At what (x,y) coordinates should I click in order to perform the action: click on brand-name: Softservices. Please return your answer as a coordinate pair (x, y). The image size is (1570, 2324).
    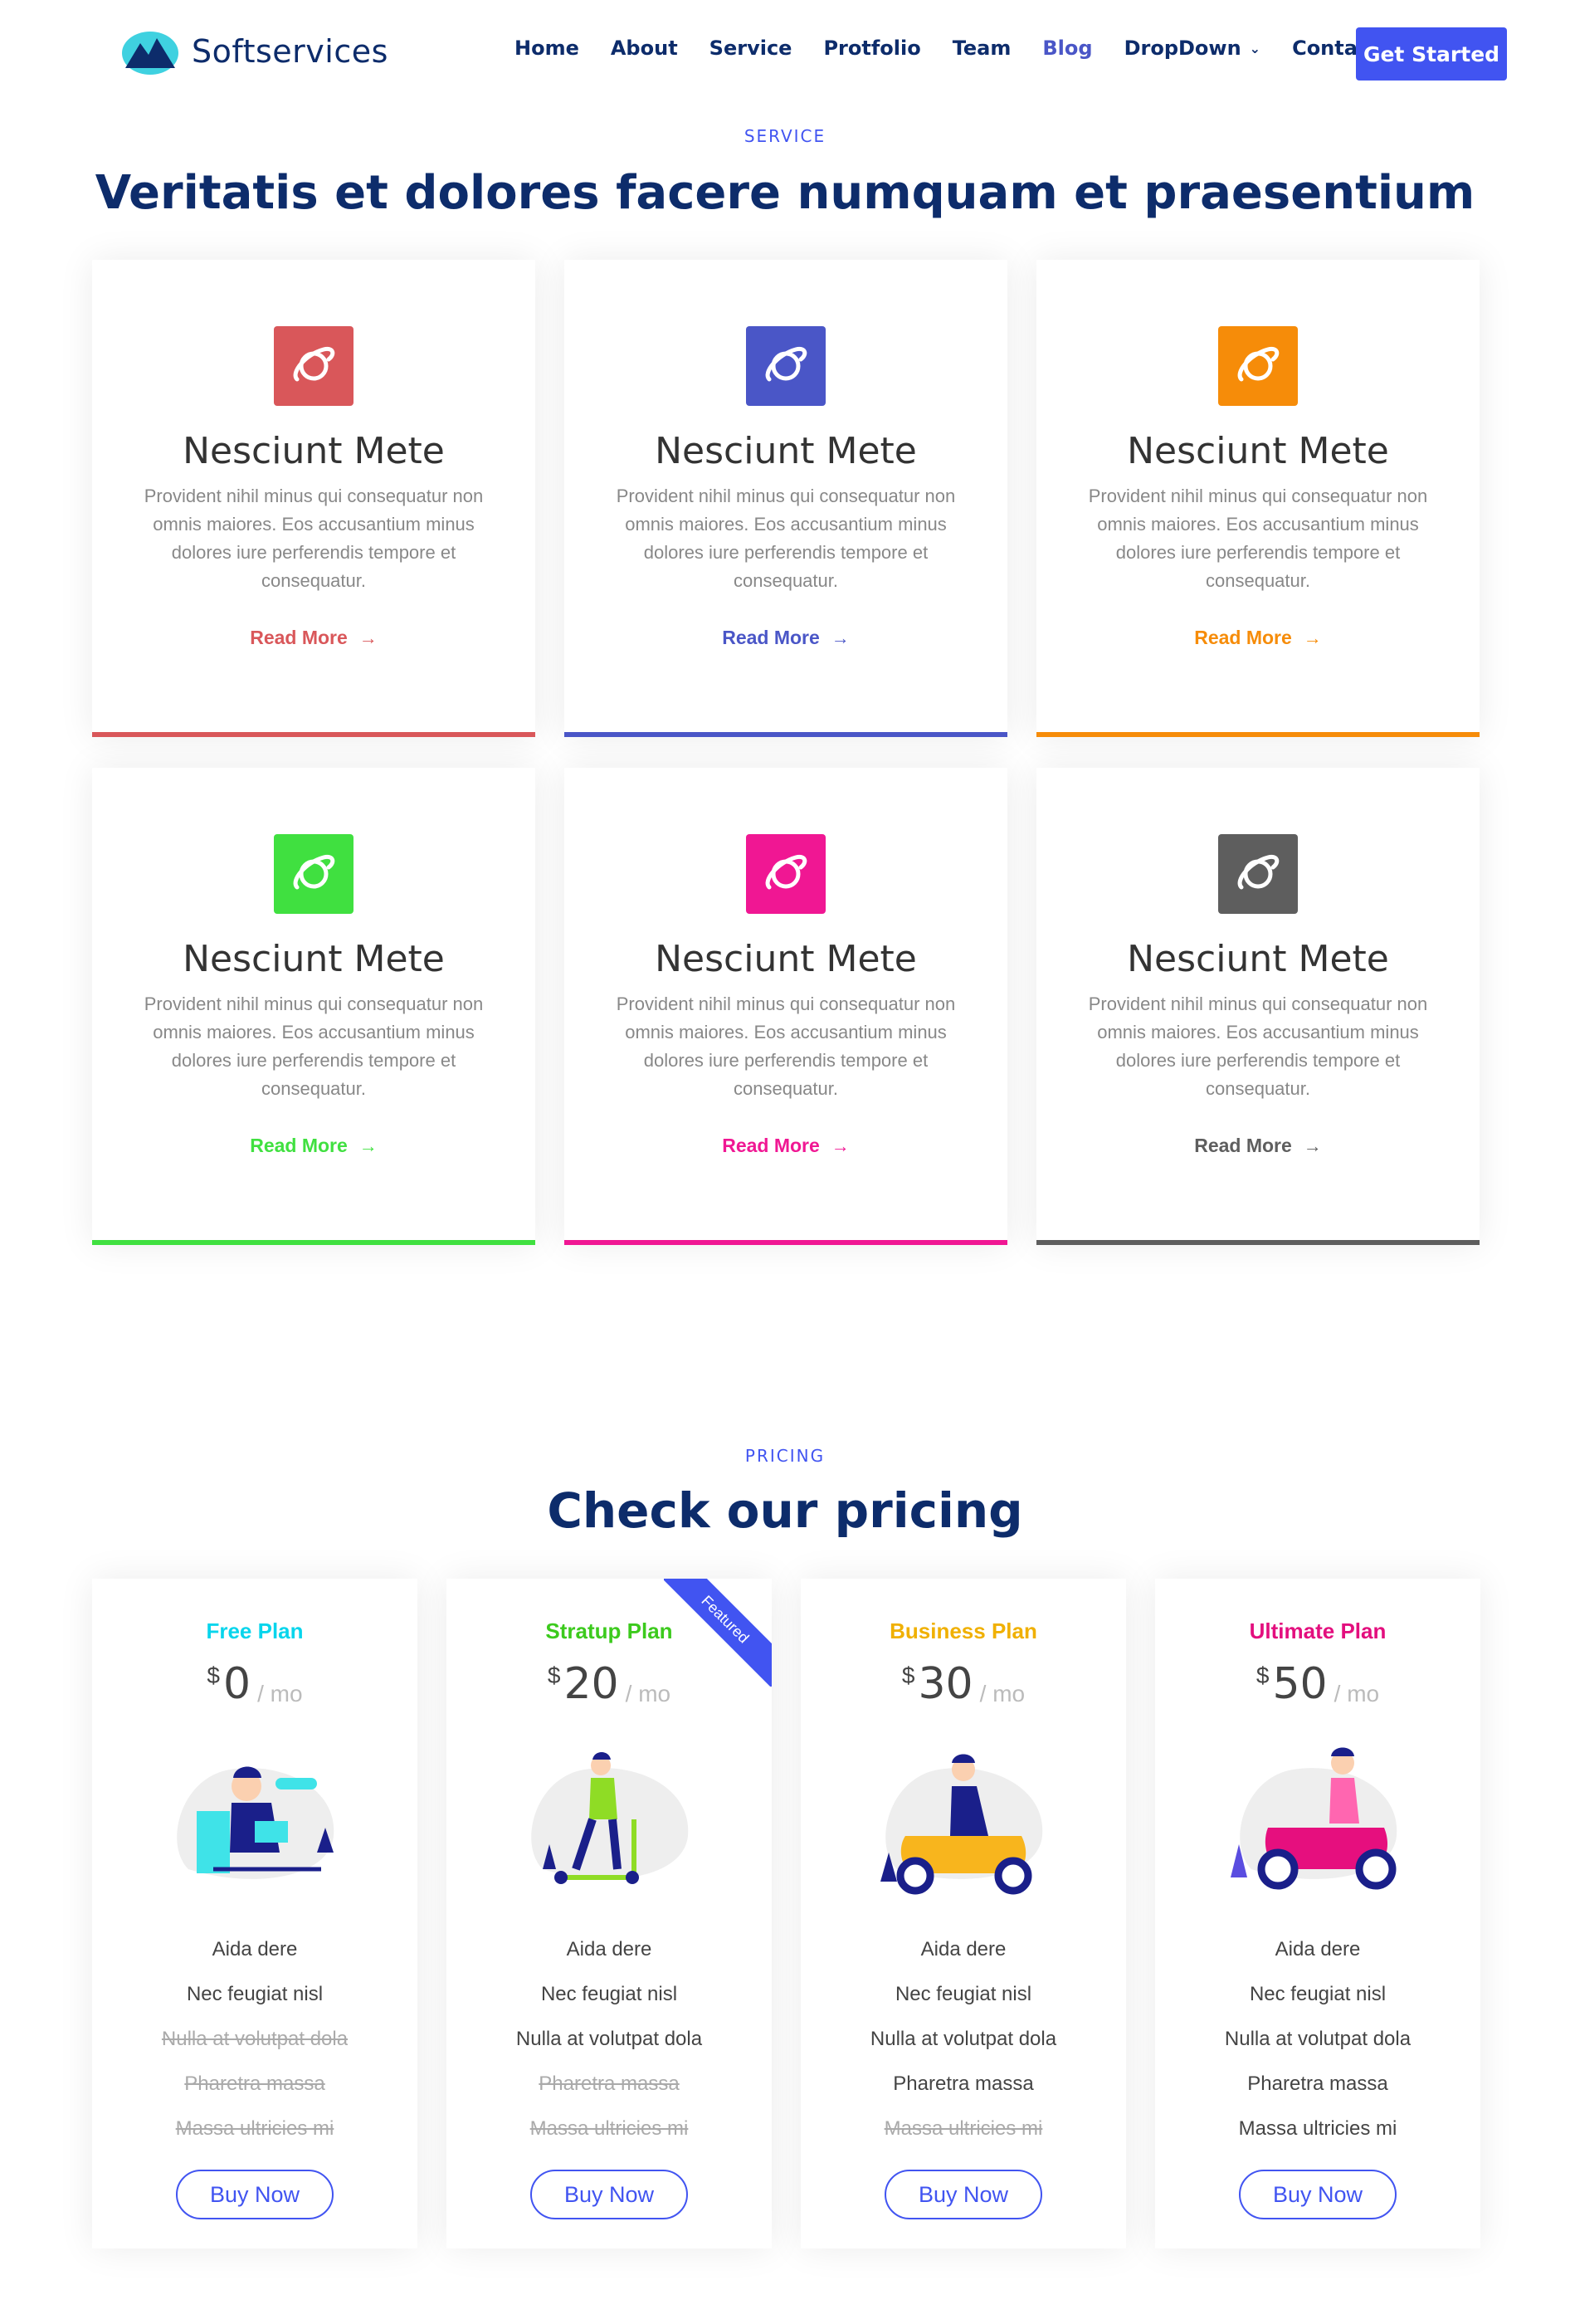
    Looking at the image, I should click on (290, 52).